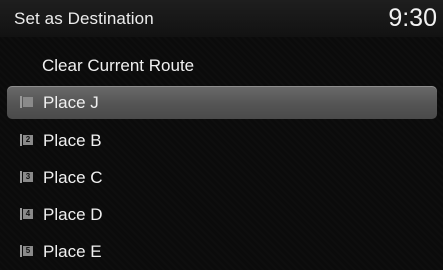 The image size is (443, 270). I want to click on list-item-label: Place D, so click(73, 214).